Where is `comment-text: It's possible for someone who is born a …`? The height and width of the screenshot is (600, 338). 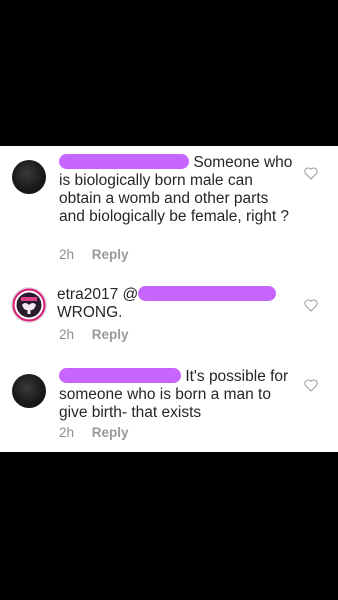 comment-text: It's possible for someone who is born a … is located at coordinates (177, 395).